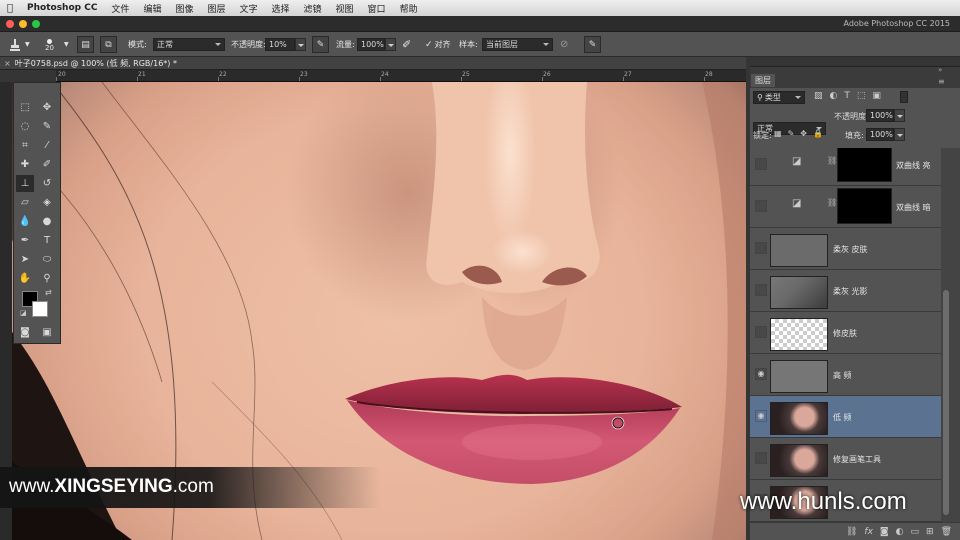 This screenshot has width=960, height=540. What do you see at coordinates (845, 249) in the screenshot?
I see `layer-row: 柔灰 皮肤` at bounding box center [845, 249].